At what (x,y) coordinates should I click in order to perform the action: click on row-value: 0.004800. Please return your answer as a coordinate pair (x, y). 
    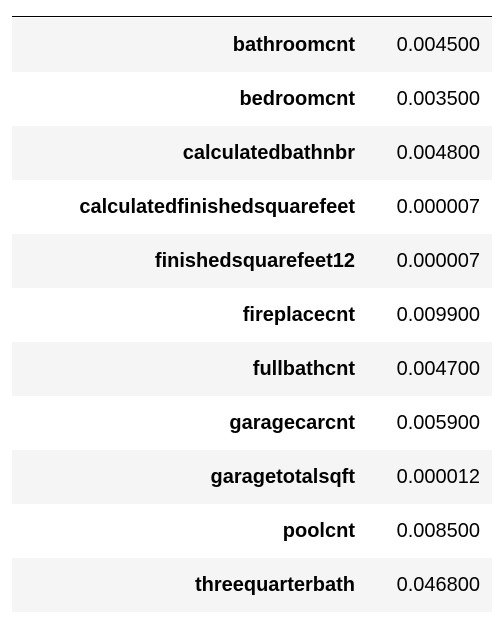
    Looking at the image, I should click on (438, 152).